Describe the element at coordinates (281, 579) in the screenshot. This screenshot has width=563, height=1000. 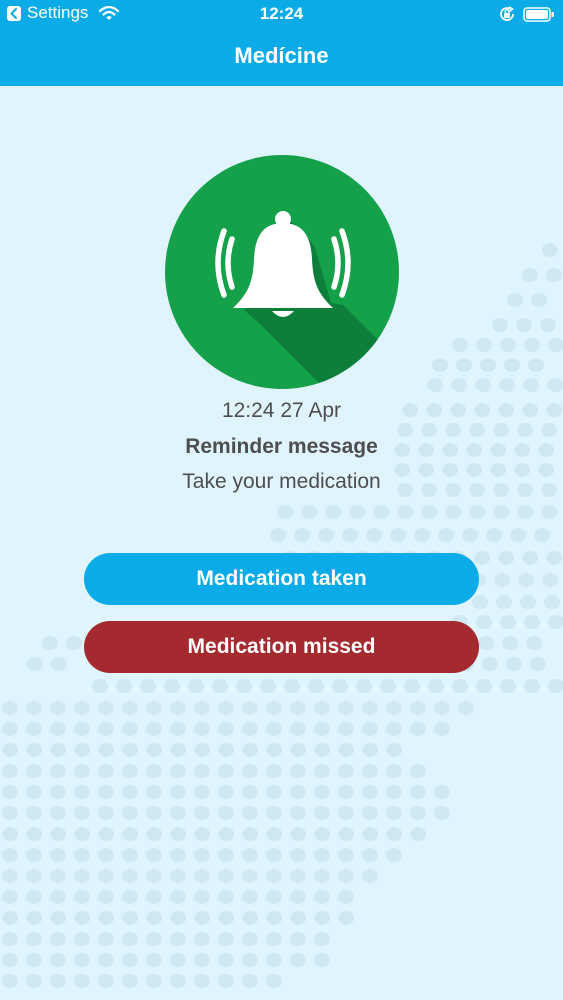
I see `medication-taken-button: Medication taken` at that location.